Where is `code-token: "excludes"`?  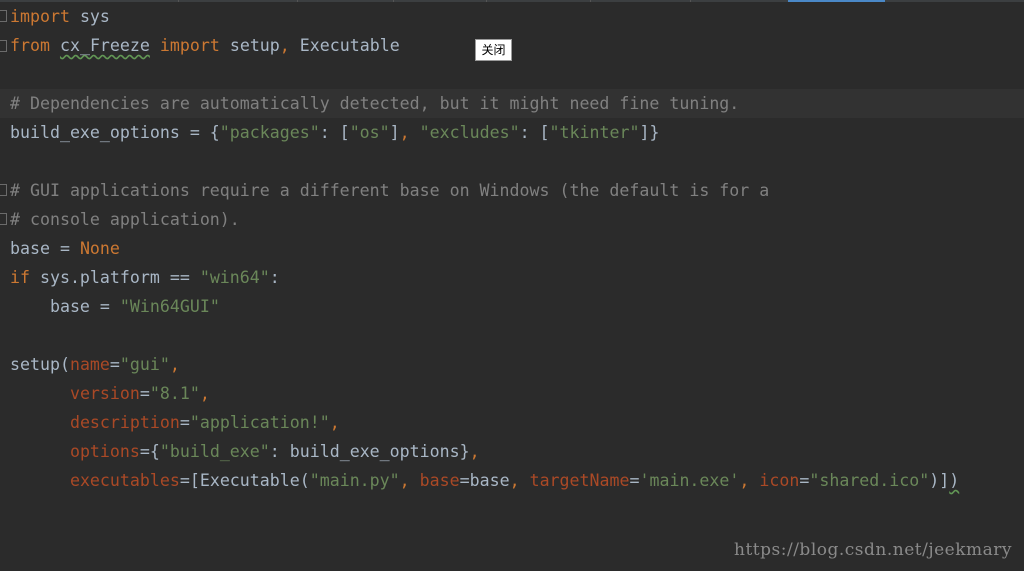 code-token: "excludes" is located at coordinates (469, 132).